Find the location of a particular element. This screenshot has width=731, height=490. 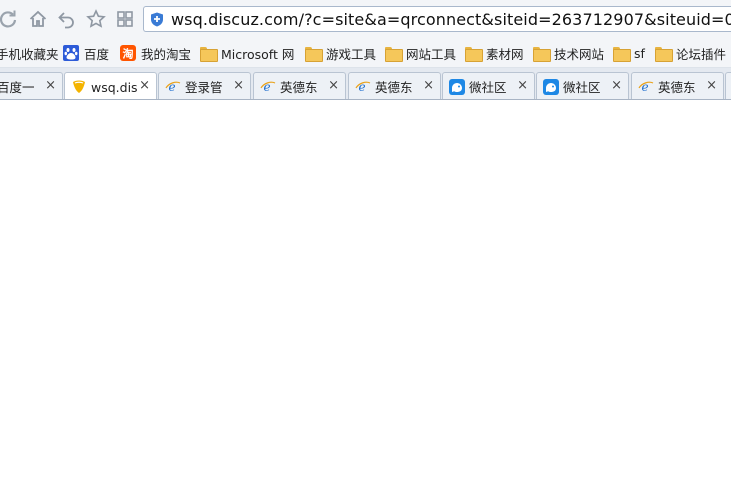

bookmark-label: 手机收藏夹 is located at coordinates (29, 54).